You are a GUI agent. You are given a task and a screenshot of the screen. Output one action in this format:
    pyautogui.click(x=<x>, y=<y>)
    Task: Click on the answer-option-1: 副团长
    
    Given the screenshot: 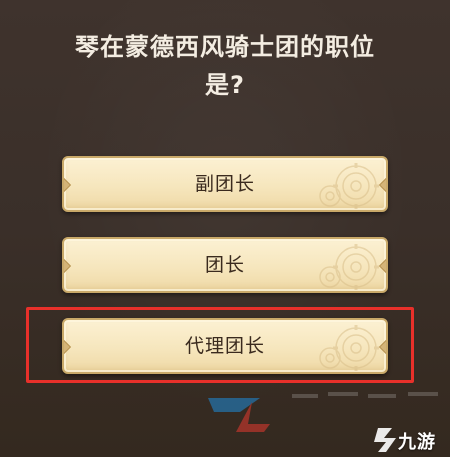 What is the action you would take?
    pyautogui.click(x=225, y=184)
    